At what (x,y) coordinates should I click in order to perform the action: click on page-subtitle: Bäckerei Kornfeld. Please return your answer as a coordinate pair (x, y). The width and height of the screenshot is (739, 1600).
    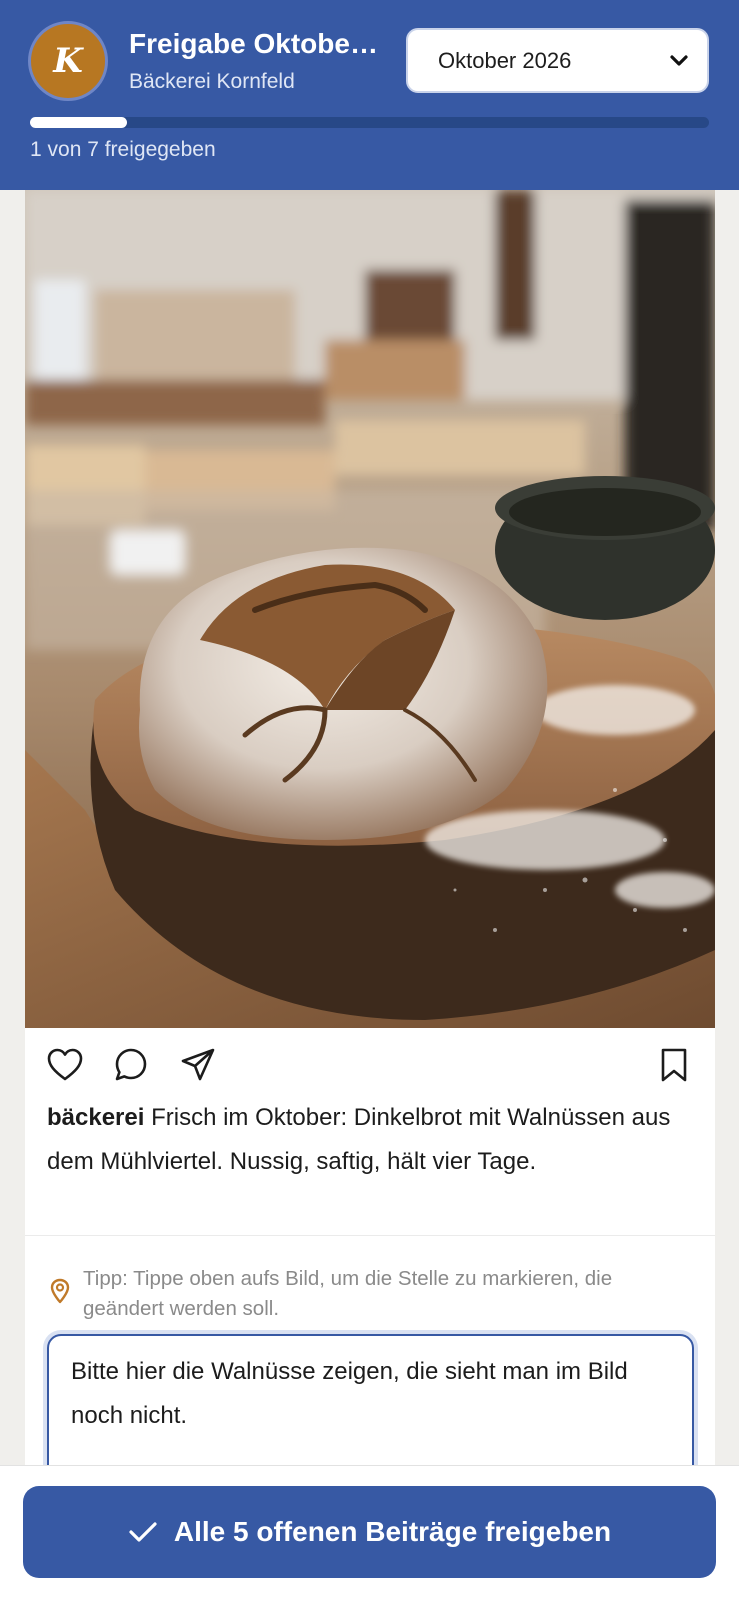
    Looking at the image, I should click on (212, 81).